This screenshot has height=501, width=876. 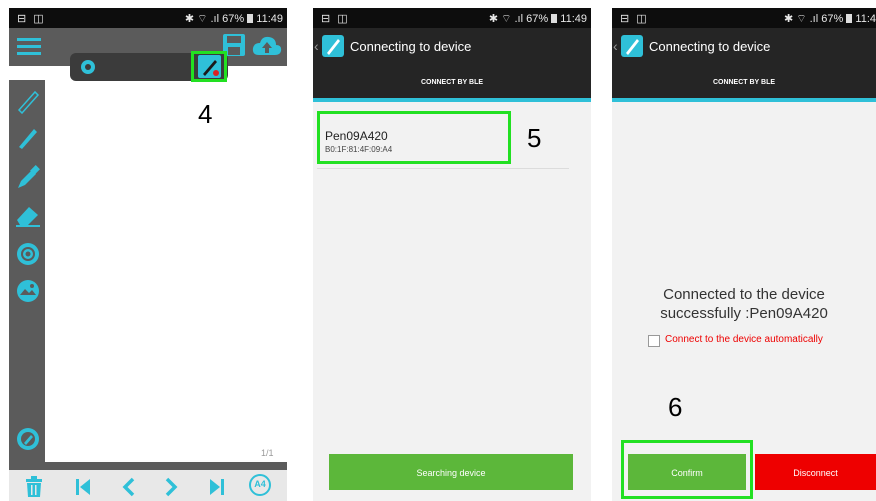 I want to click on pen-settings-icon, so click(x=28, y=439).